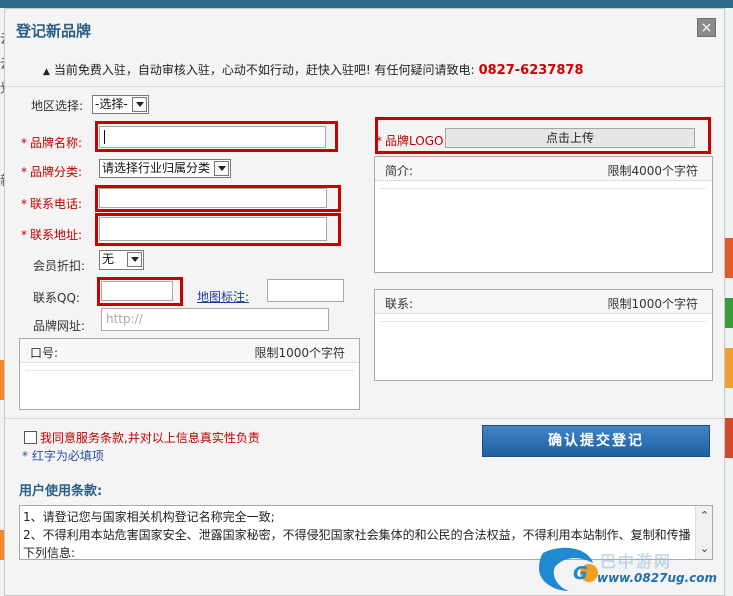 Image resolution: width=733 pixels, height=596 pixels. What do you see at coordinates (44, 353) in the screenshot?
I see `slogan-label: 口号:` at bounding box center [44, 353].